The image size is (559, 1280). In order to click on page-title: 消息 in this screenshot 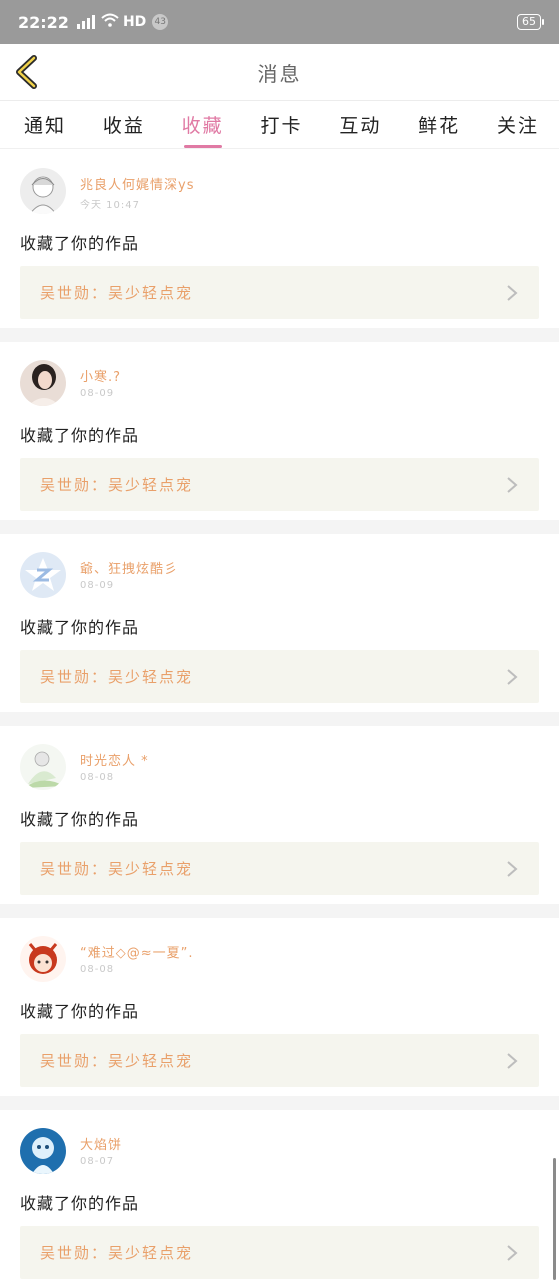, I will do `click(279, 73)`.